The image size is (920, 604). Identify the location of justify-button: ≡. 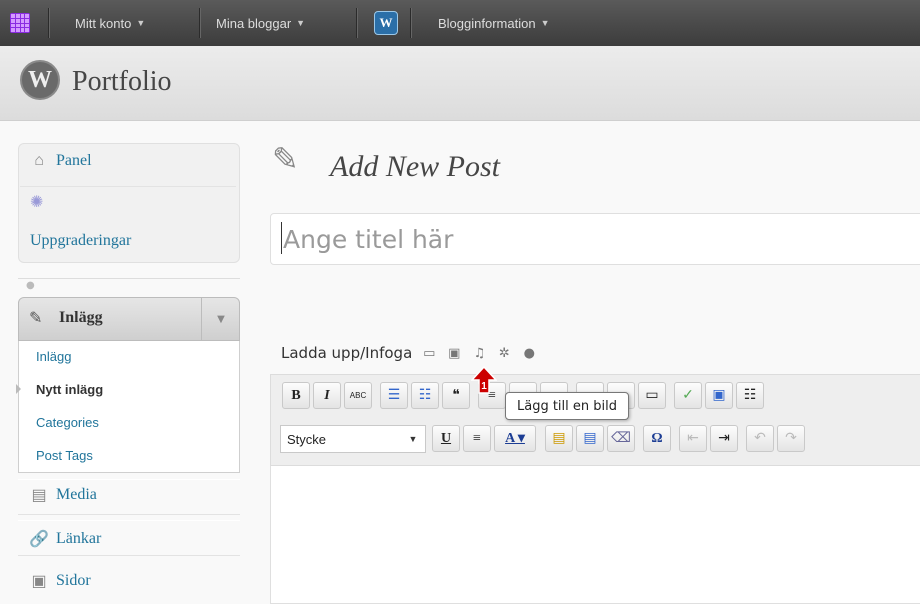
(477, 438).